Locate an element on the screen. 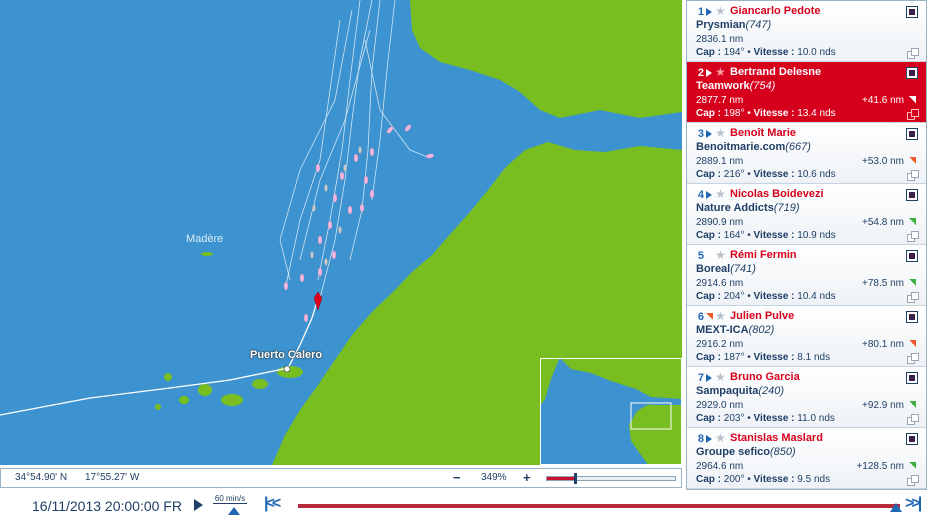 This screenshot has height=519, width=927. skipper-name: Julien Pulve is located at coordinates (762, 316).